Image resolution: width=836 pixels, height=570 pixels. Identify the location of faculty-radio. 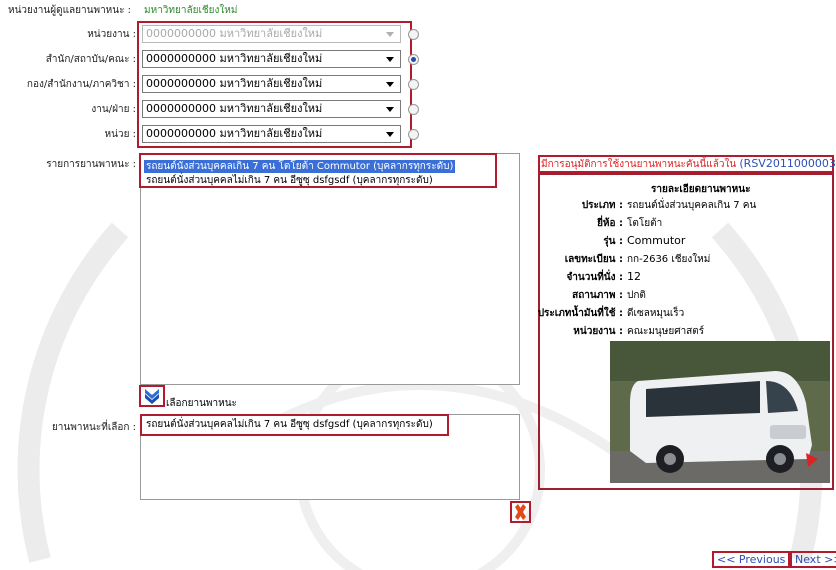
(413, 59).